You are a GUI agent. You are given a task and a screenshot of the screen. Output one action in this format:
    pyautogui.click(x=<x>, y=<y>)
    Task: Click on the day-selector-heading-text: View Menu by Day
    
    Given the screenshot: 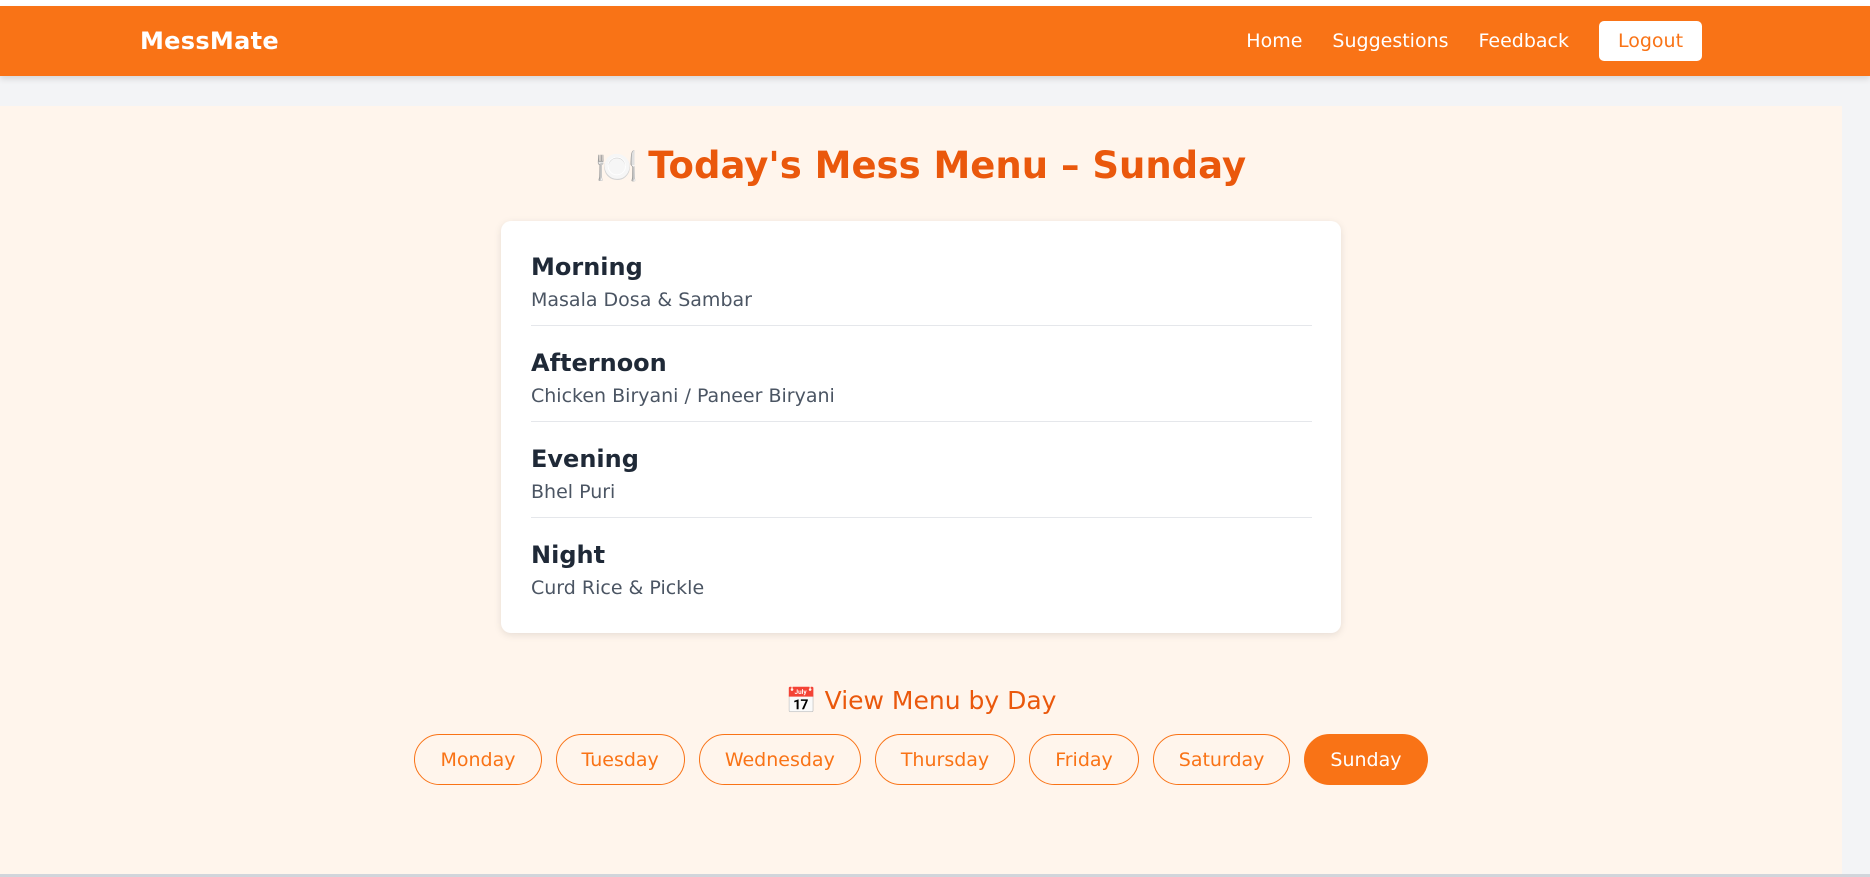 What is the action you would take?
    pyautogui.click(x=940, y=700)
    